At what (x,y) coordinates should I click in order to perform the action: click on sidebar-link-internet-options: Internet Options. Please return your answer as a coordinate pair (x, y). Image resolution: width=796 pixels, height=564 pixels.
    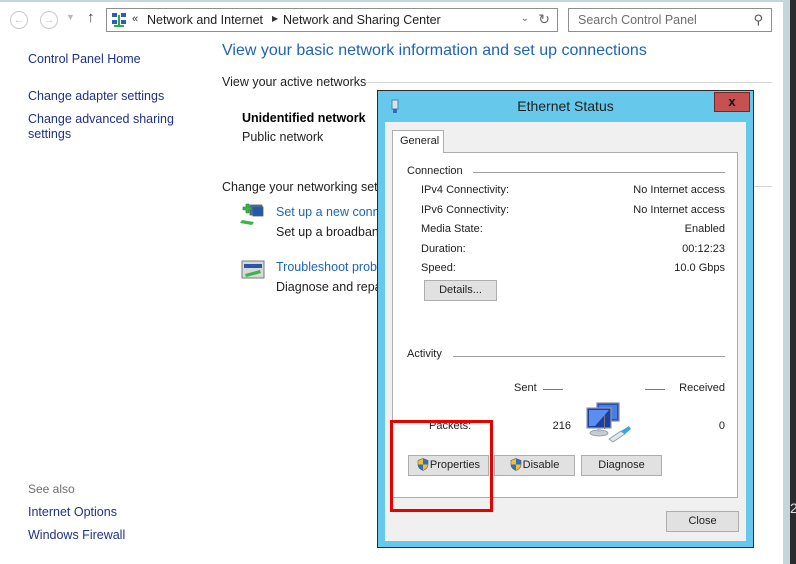
    Looking at the image, I should click on (72, 512).